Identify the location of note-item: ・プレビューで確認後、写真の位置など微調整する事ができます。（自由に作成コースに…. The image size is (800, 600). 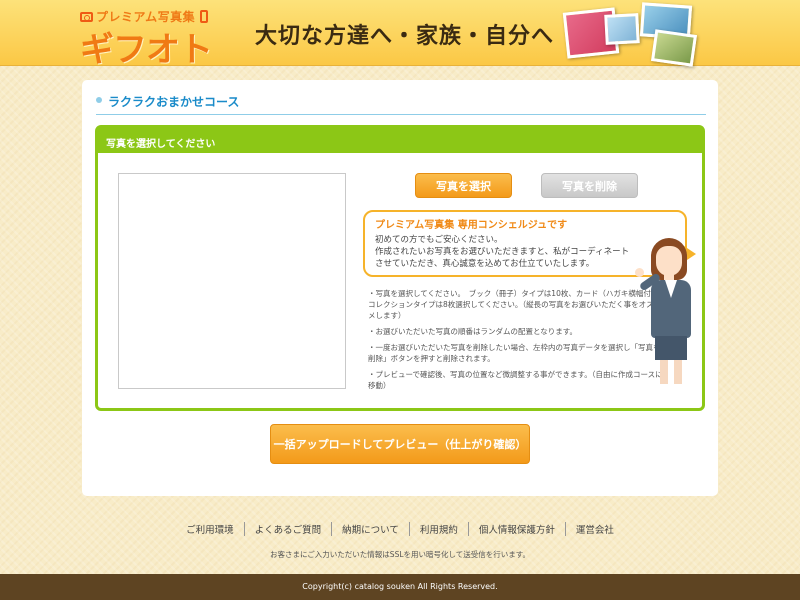
(515, 380).